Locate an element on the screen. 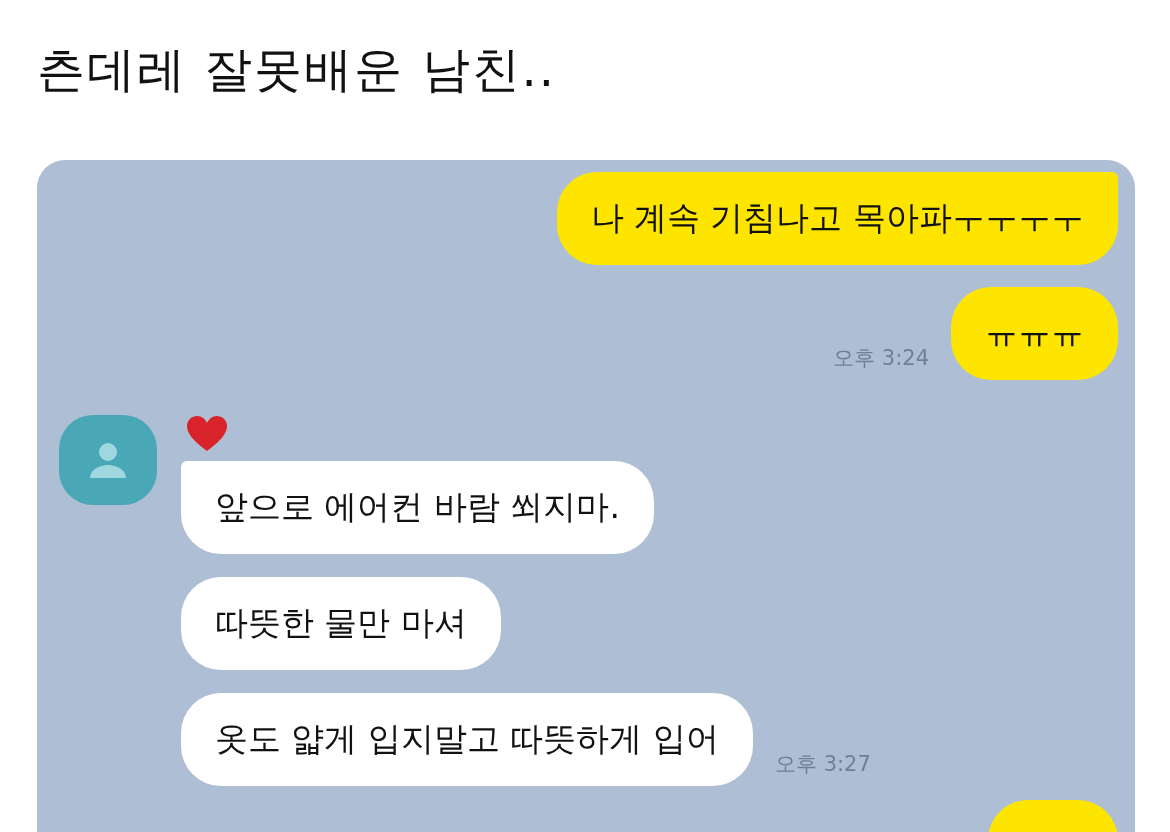 The width and height of the screenshot is (1170, 832). post-title: 츤데레 잘못배운 남친.. is located at coordinates (297, 69).